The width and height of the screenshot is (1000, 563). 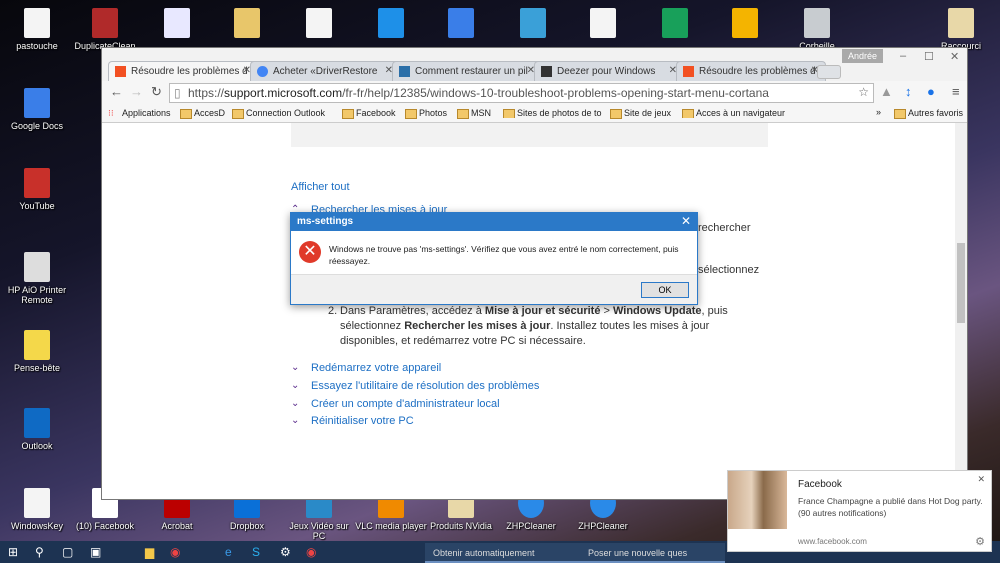 I want to click on bookmark: Sites de photos de to, so click(x=553, y=113).